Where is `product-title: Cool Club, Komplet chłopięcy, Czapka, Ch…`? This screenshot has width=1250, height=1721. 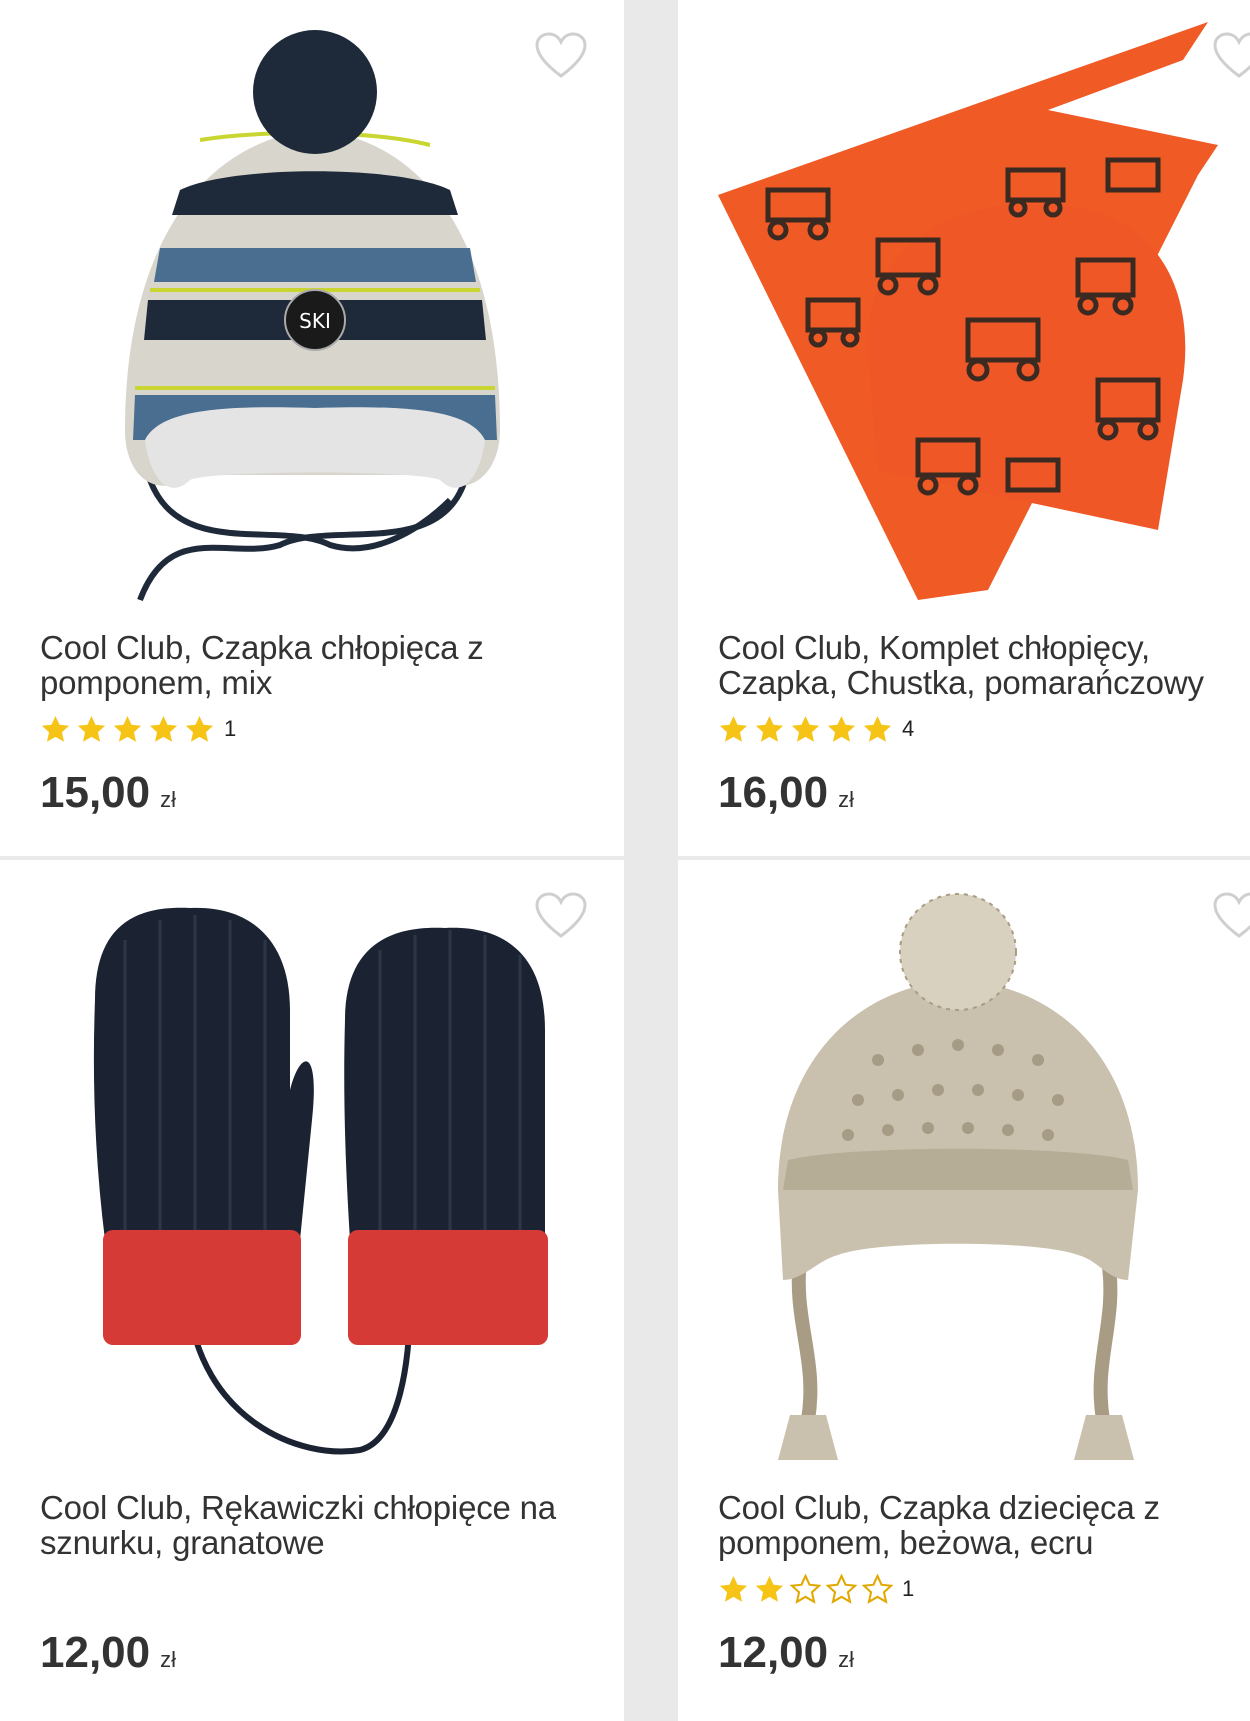
product-title: Cool Club, Komplet chłopięcy, Czapka, Ch… is located at coordinates (984, 665).